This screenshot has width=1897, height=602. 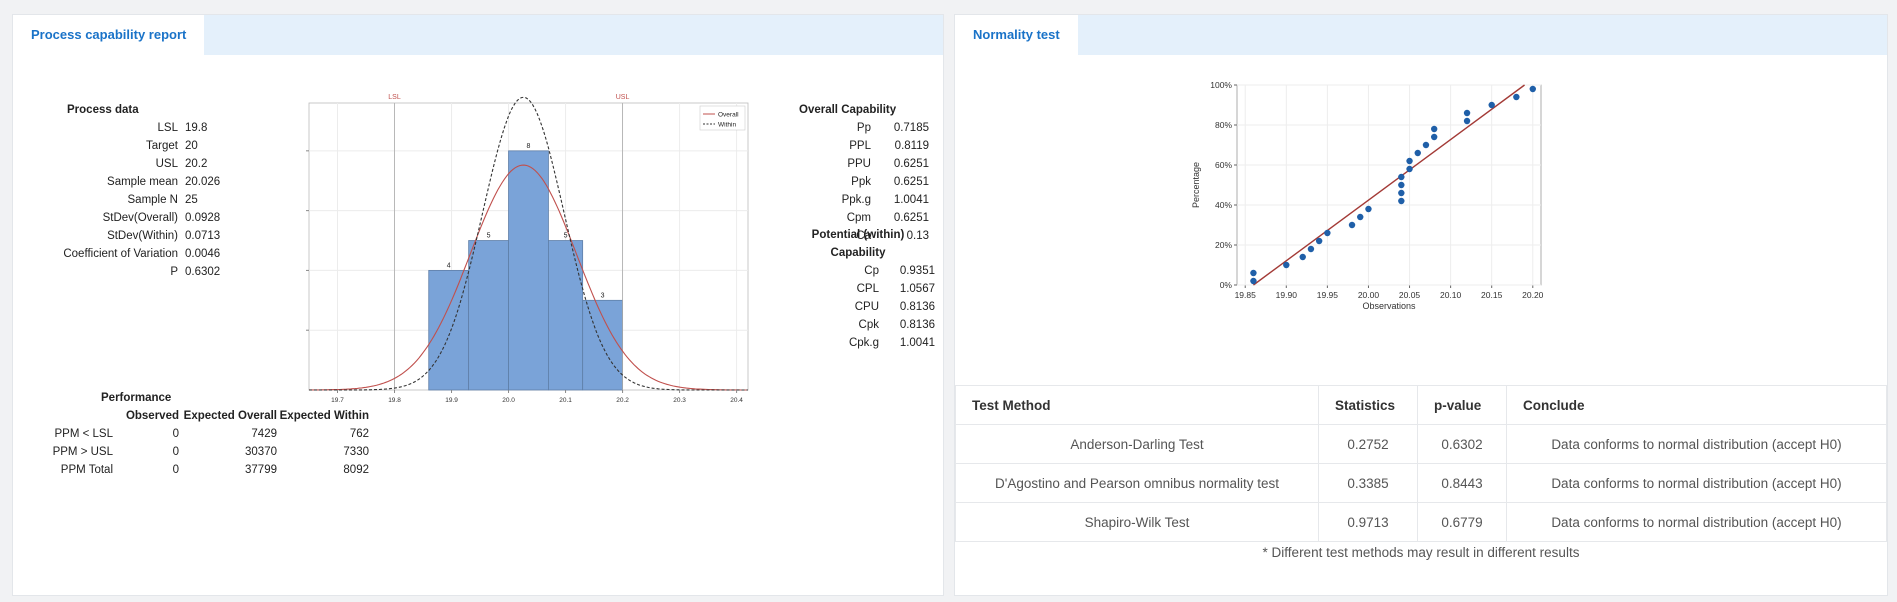 What do you see at coordinates (622, 400) in the screenshot?
I see `x-tick-label: 20.2` at bounding box center [622, 400].